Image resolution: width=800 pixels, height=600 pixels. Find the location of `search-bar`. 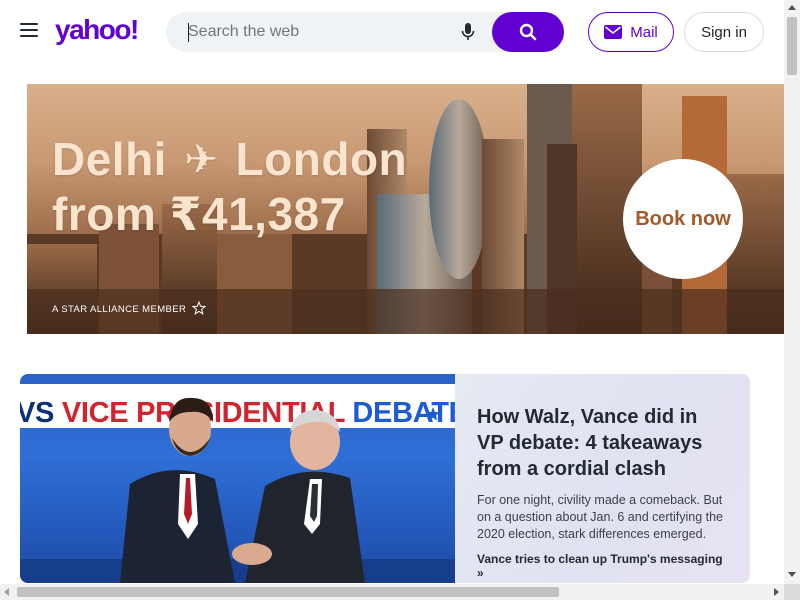

search-bar is located at coordinates (365, 32).